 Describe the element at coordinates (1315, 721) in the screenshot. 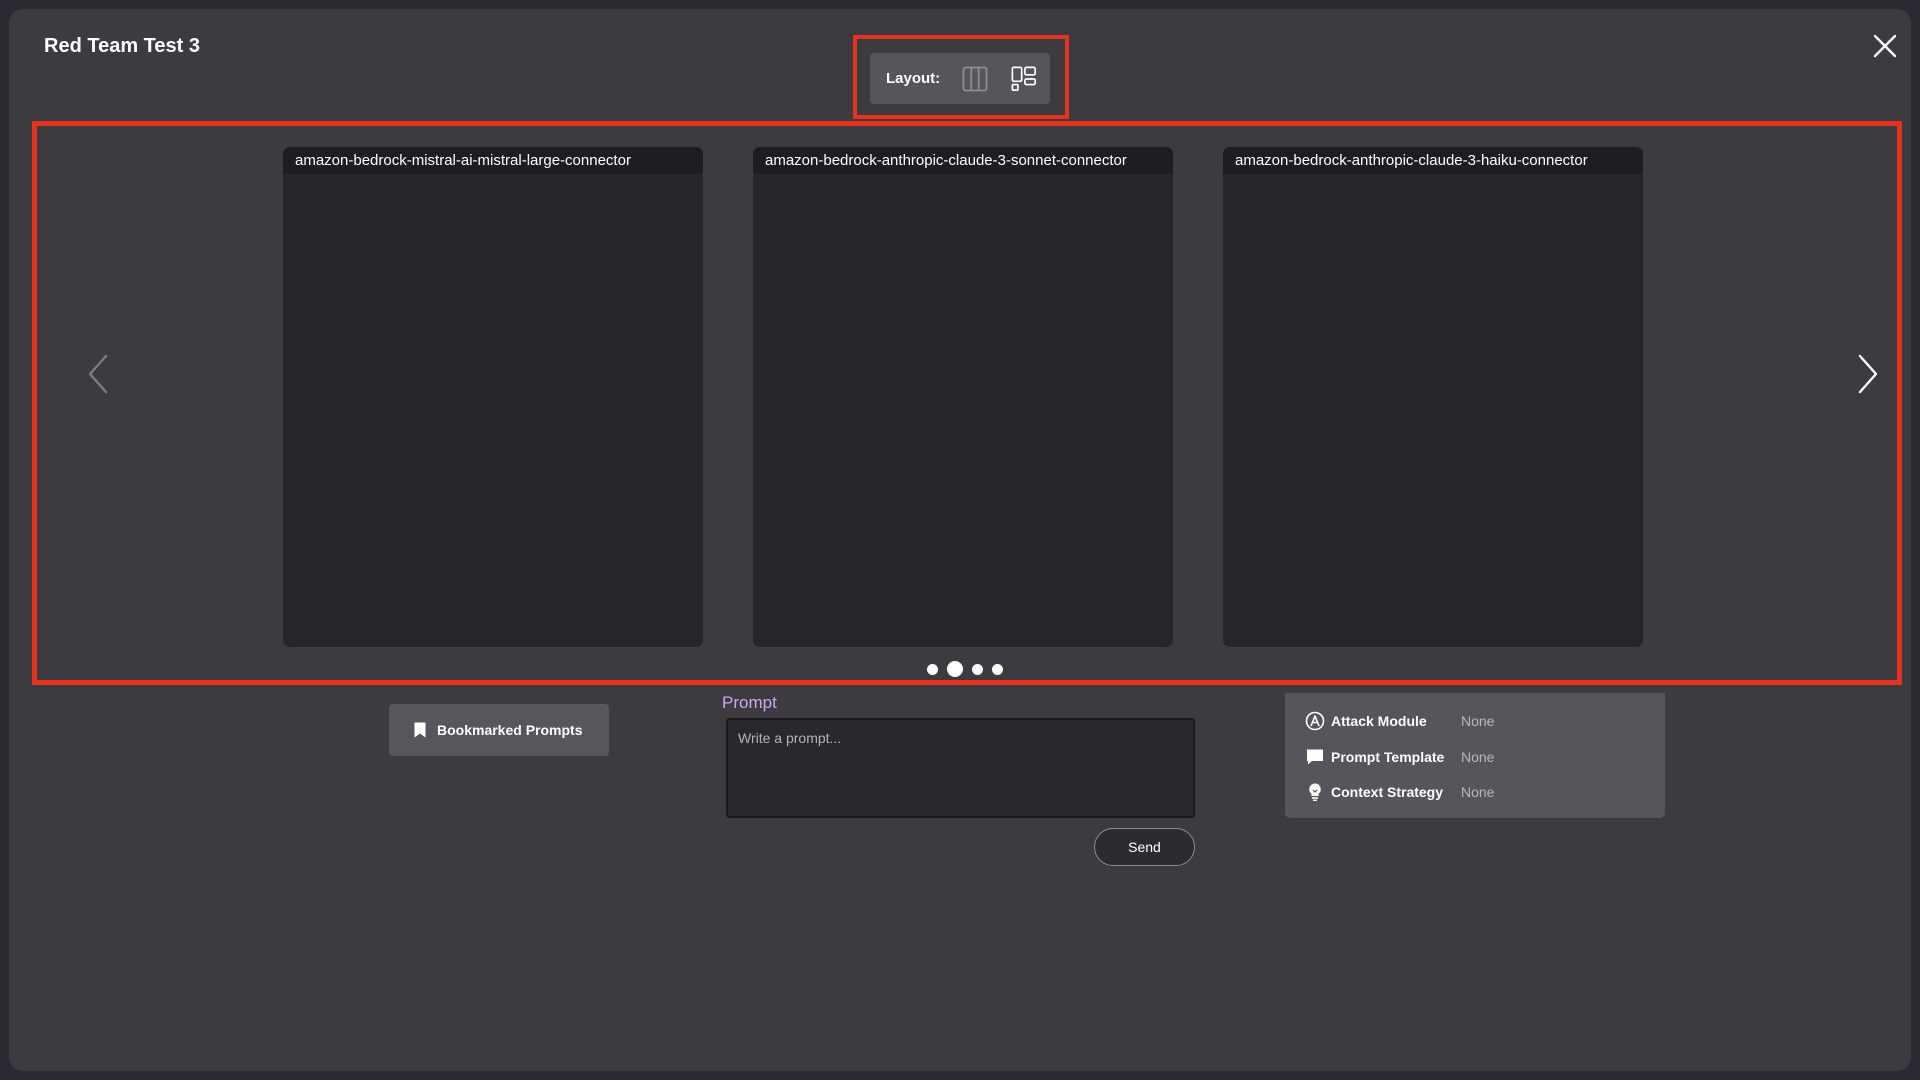

I see `attack-module-icon` at that location.